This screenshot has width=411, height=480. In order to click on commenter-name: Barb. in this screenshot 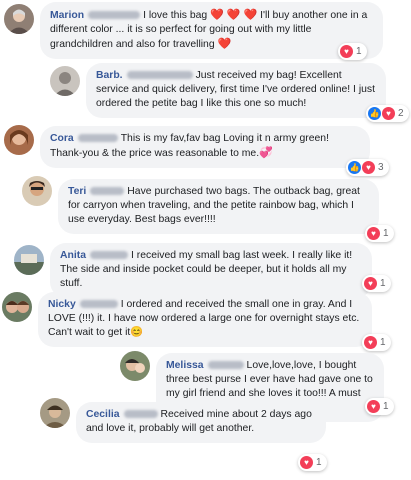, I will do `click(109, 75)`.